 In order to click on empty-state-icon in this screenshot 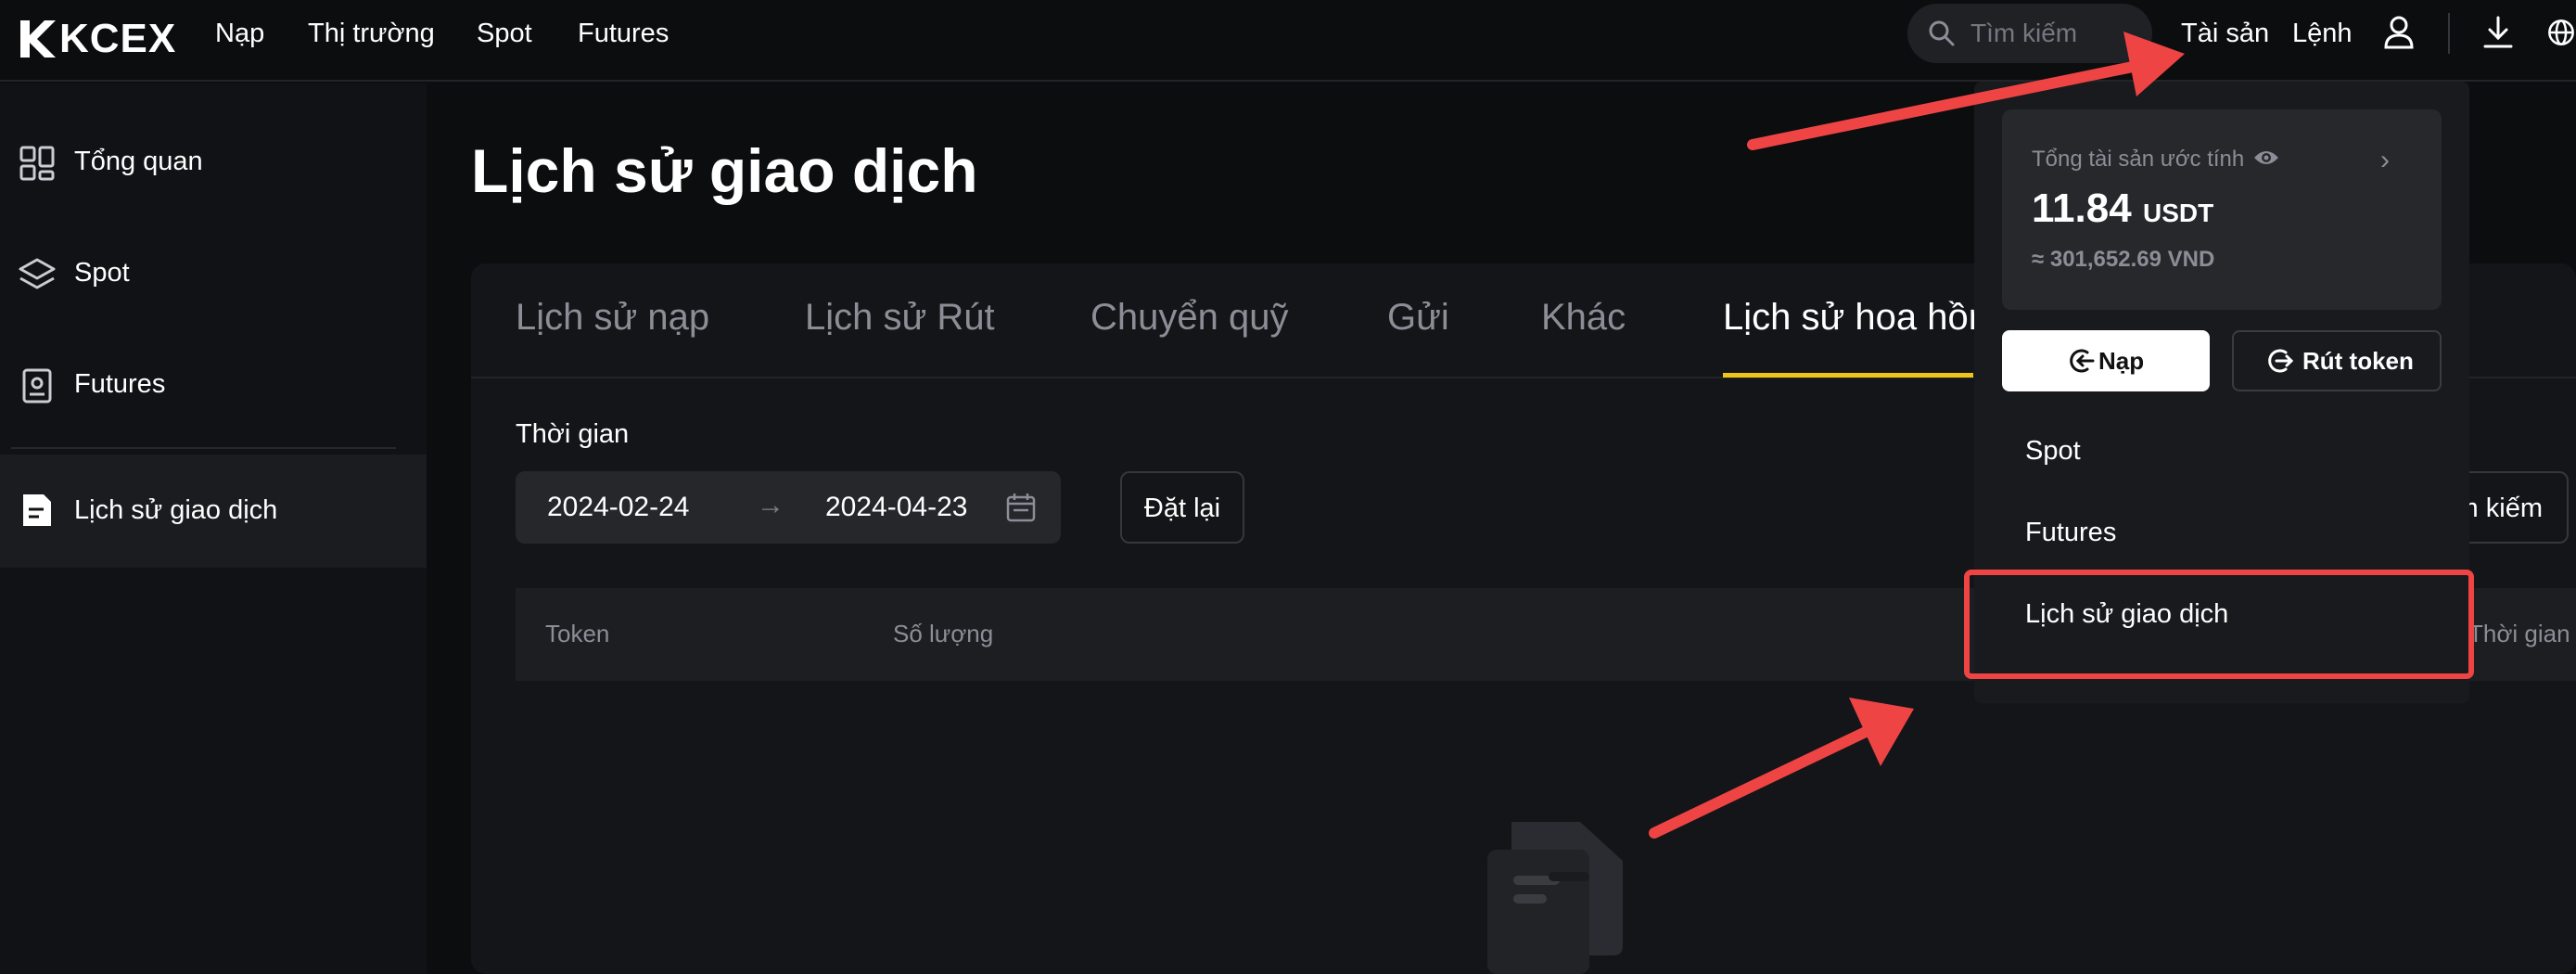, I will do `click(1555, 898)`.